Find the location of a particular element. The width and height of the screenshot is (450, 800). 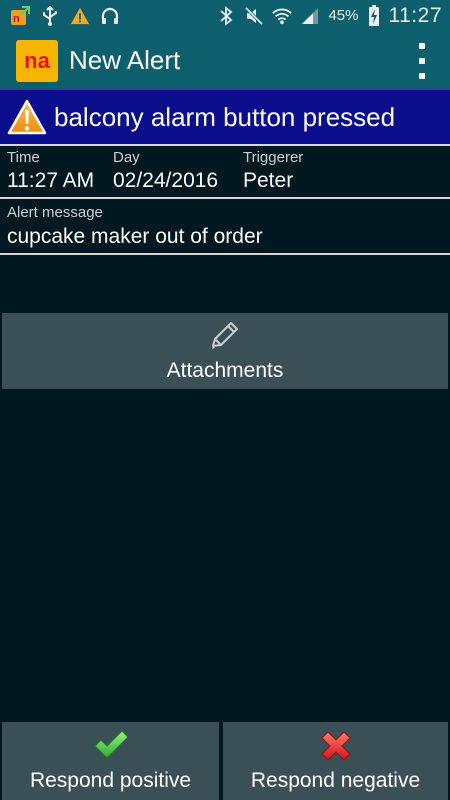

battery-percent: 45% is located at coordinates (343, 15).